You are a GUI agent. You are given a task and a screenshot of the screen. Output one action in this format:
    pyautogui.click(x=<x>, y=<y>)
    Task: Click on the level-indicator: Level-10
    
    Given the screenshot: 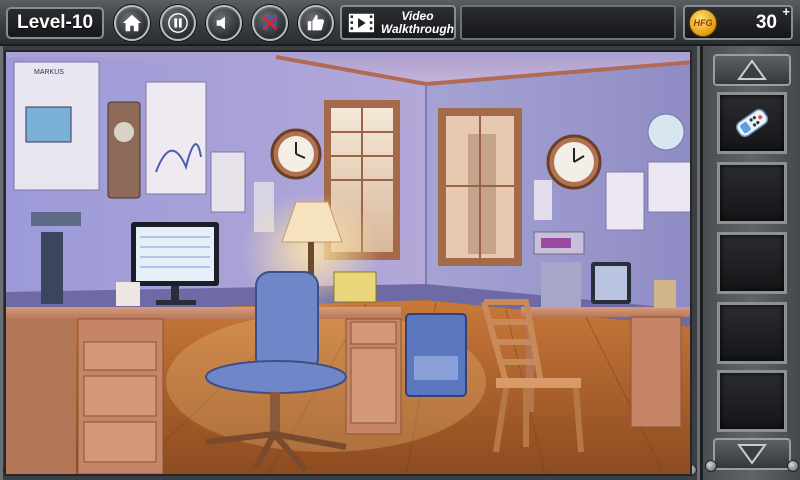 What is the action you would take?
    pyautogui.click(x=55, y=23)
    